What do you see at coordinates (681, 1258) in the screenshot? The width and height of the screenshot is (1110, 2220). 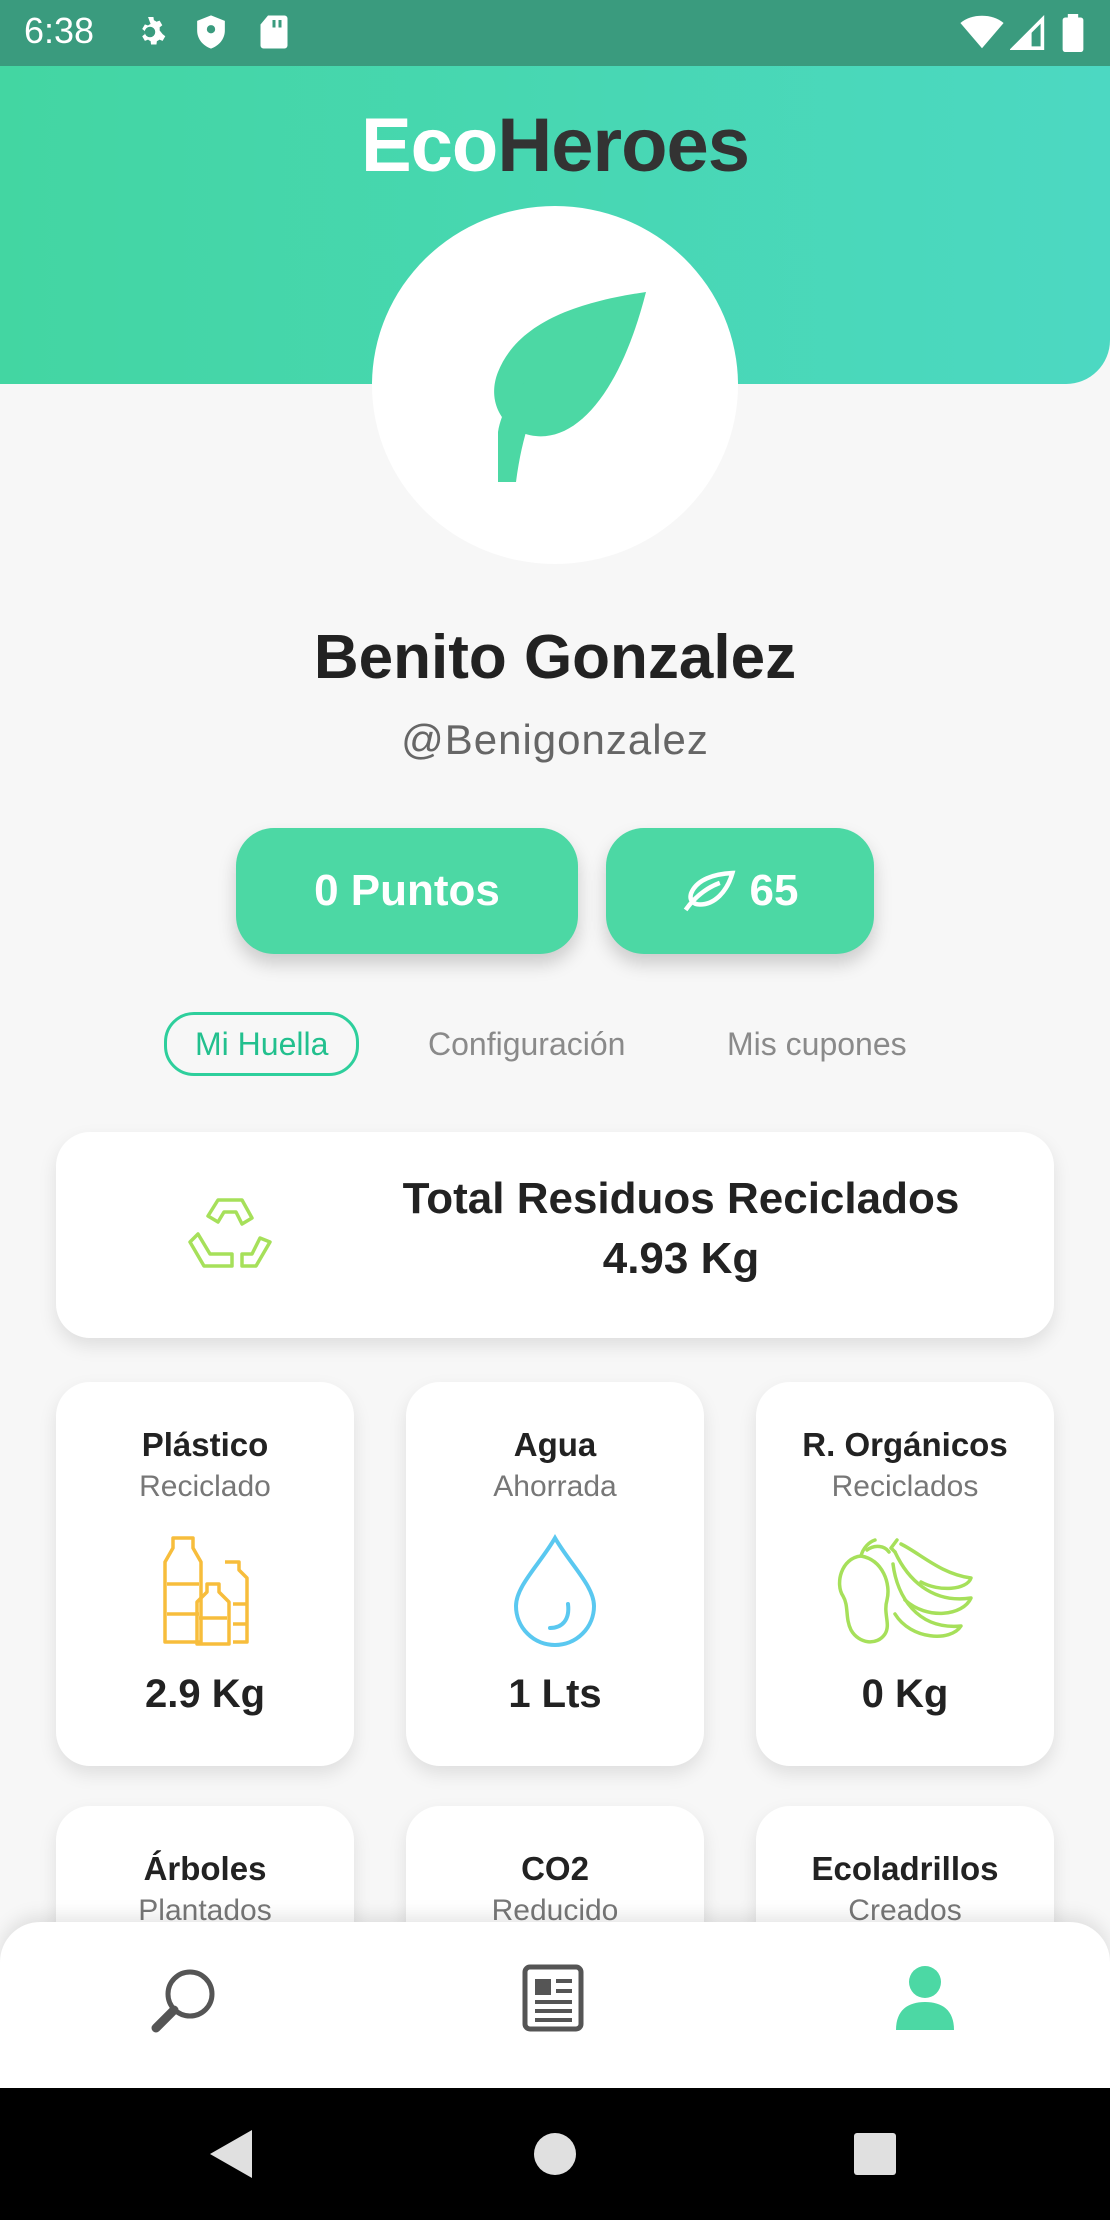 I see `total-recycled-value: 4.93 Kg` at bounding box center [681, 1258].